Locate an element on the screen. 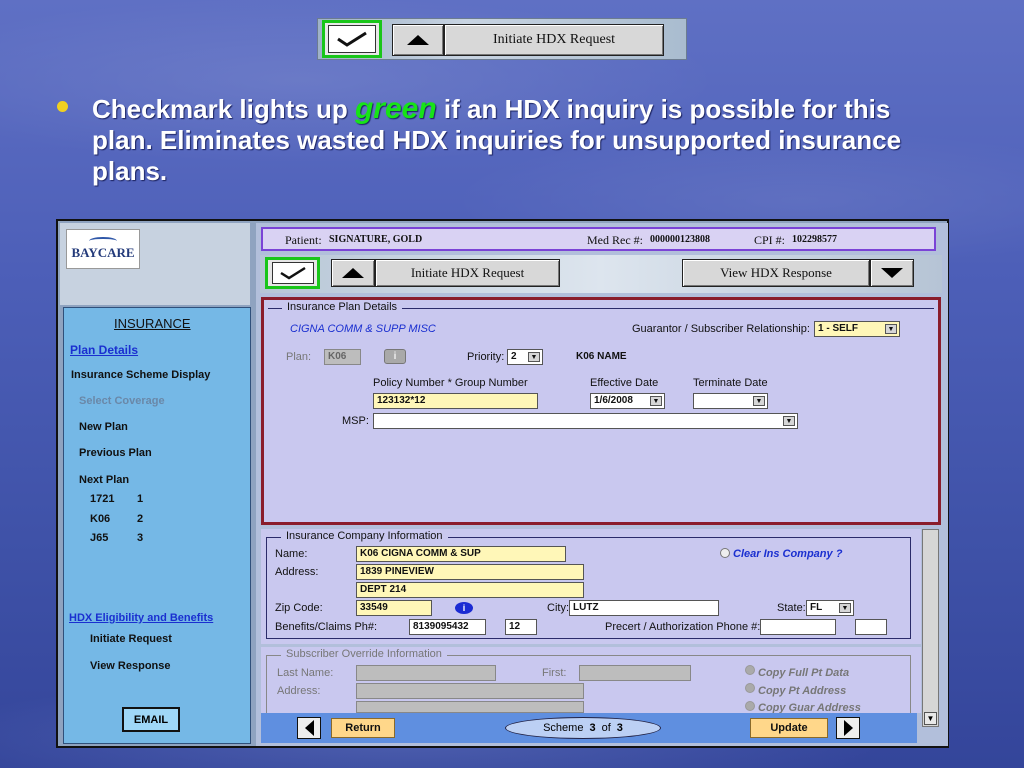 This screenshot has width=1024, height=768. copy-full-radio is located at coordinates (750, 670).